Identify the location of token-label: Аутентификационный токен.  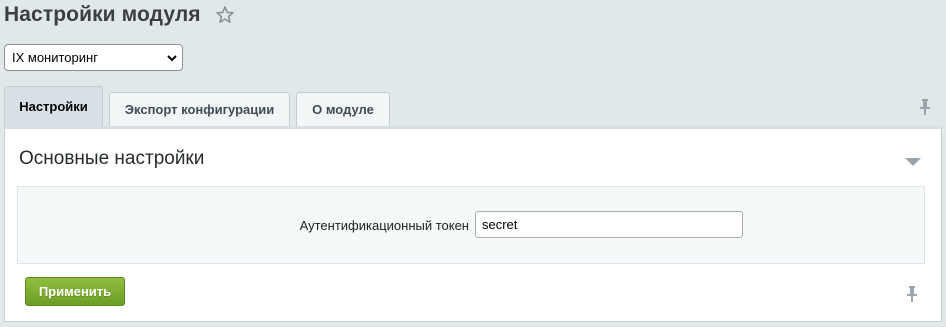
(384, 225).